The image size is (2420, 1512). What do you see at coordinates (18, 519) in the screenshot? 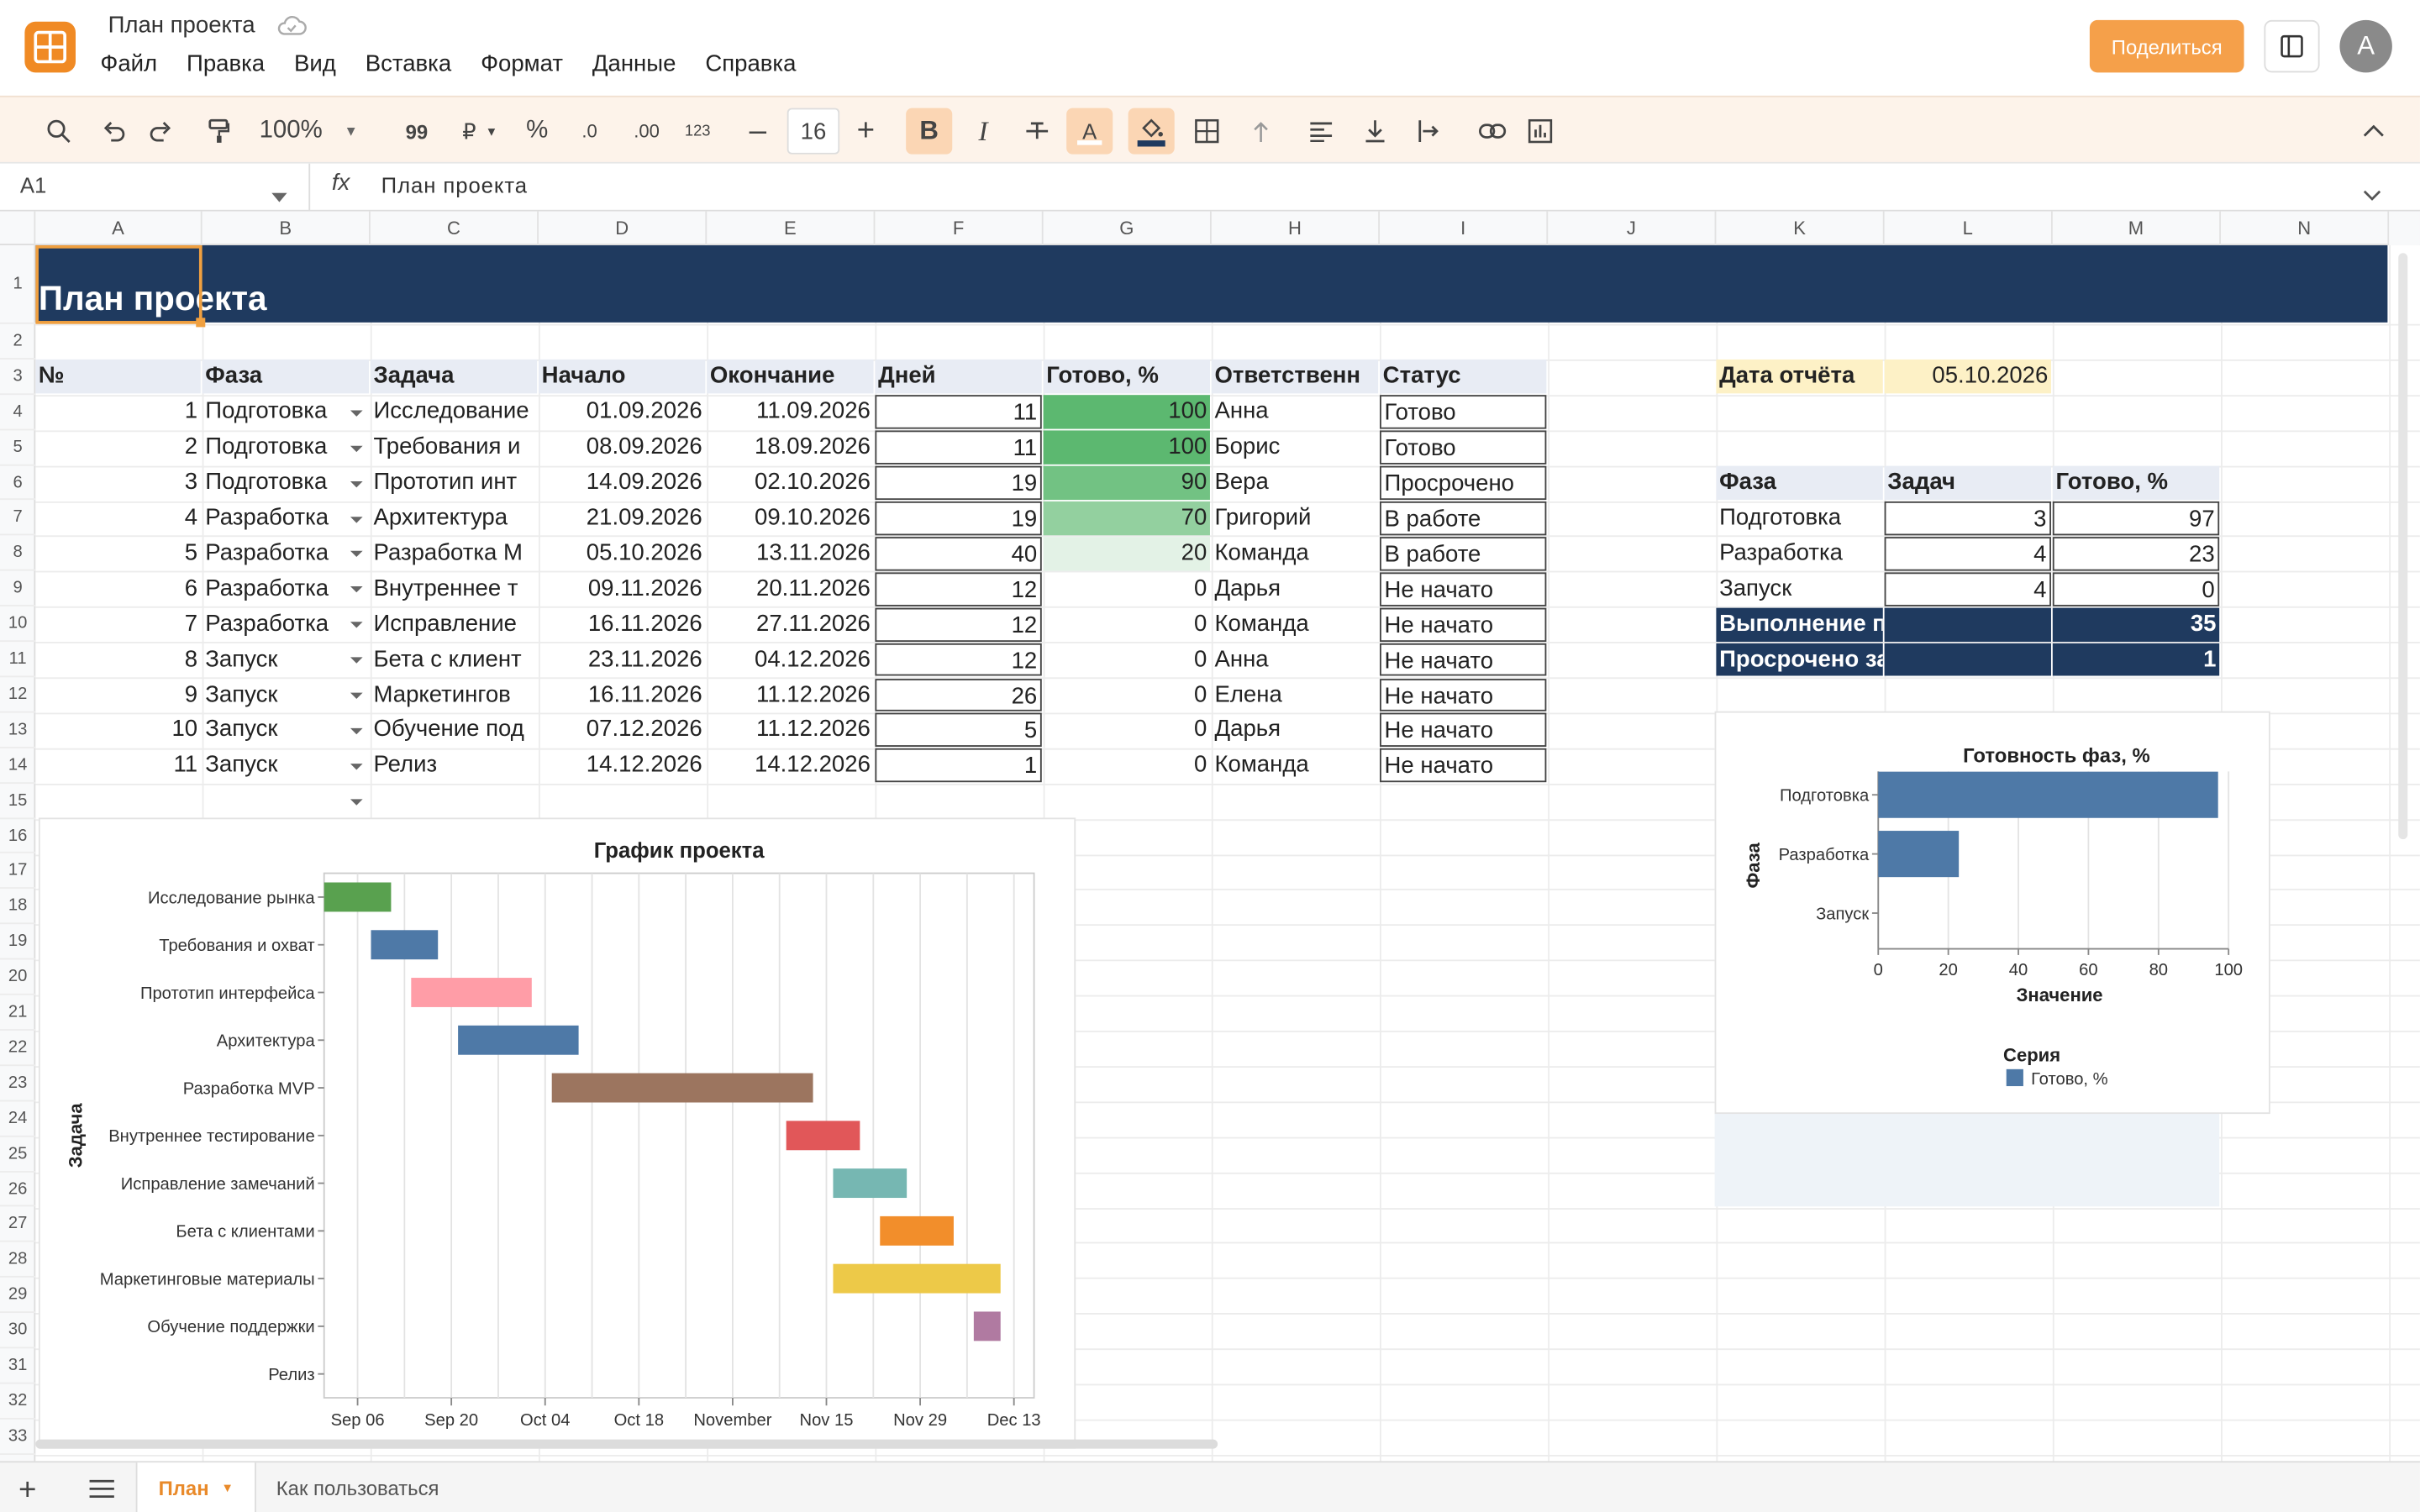
I see `row-header: 7` at bounding box center [18, 519].